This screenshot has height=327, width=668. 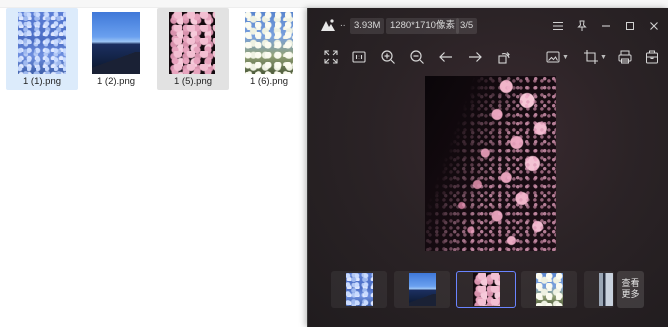 I want to click on file-item-4: 1 (6).png, so click(x=269, y=49).